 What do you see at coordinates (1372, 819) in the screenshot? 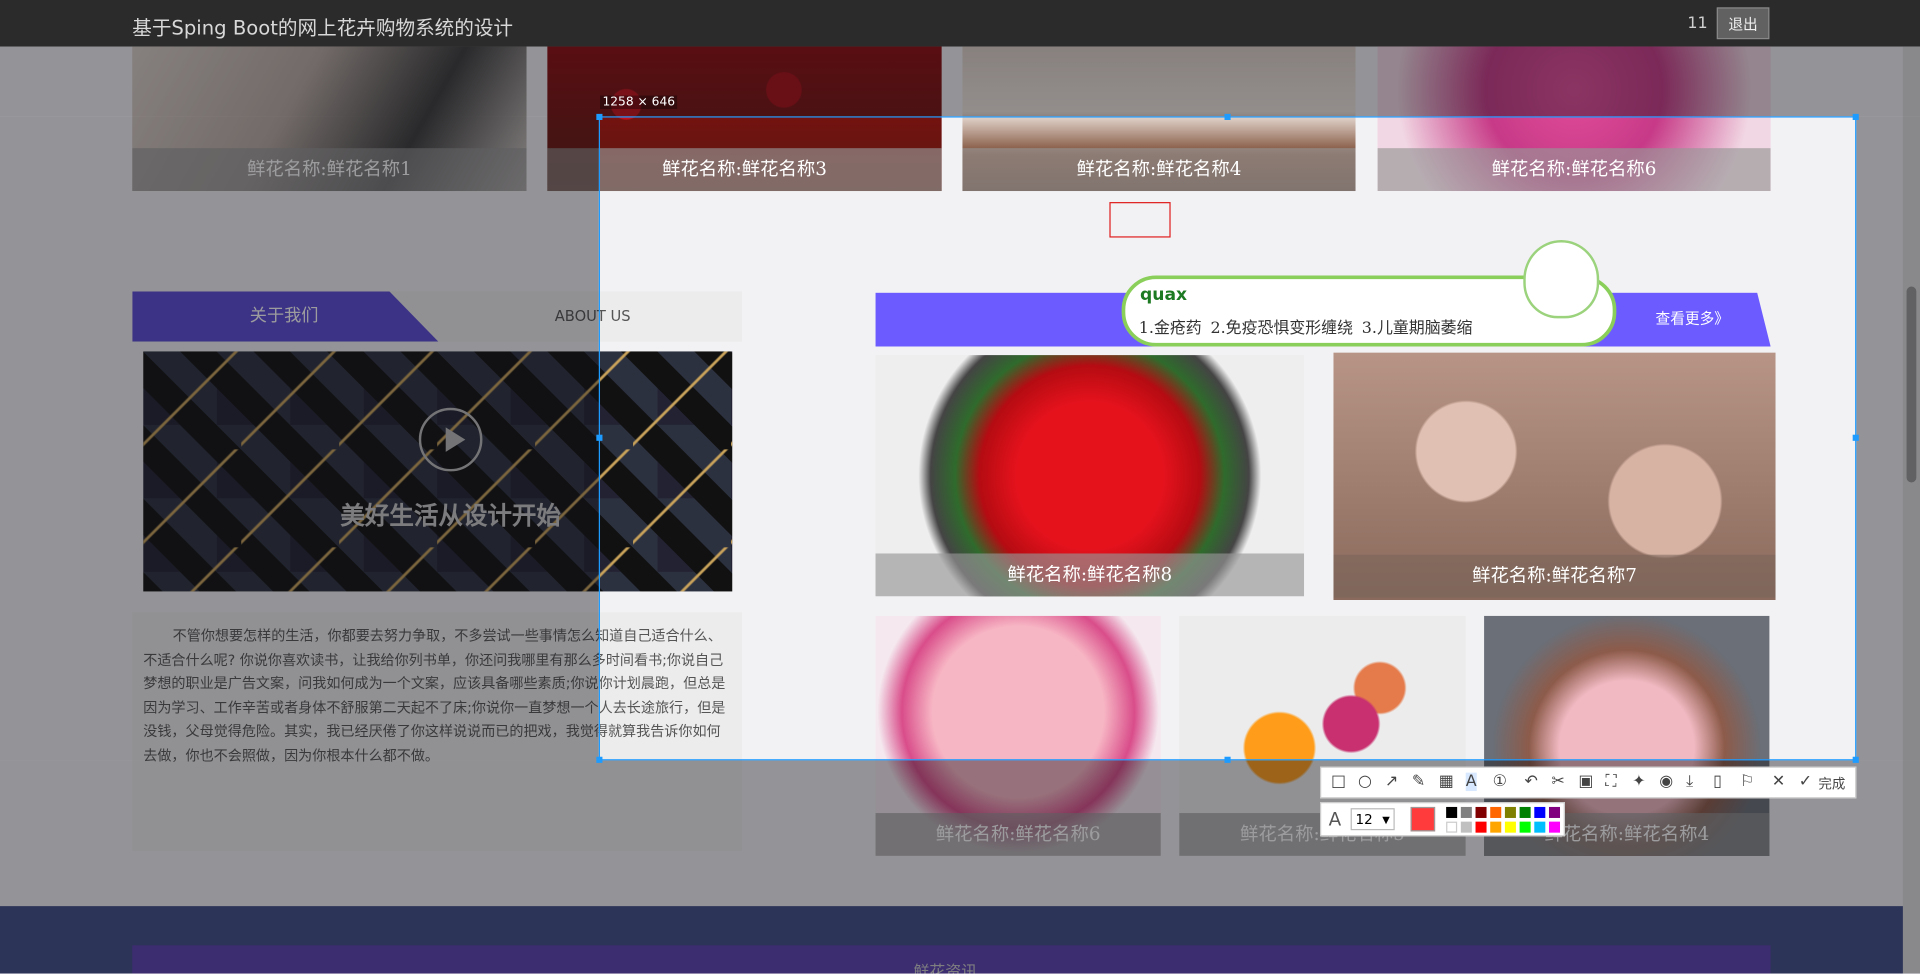
I see `font-size-select: 12 ▼` at bounding box center [1372, 819].